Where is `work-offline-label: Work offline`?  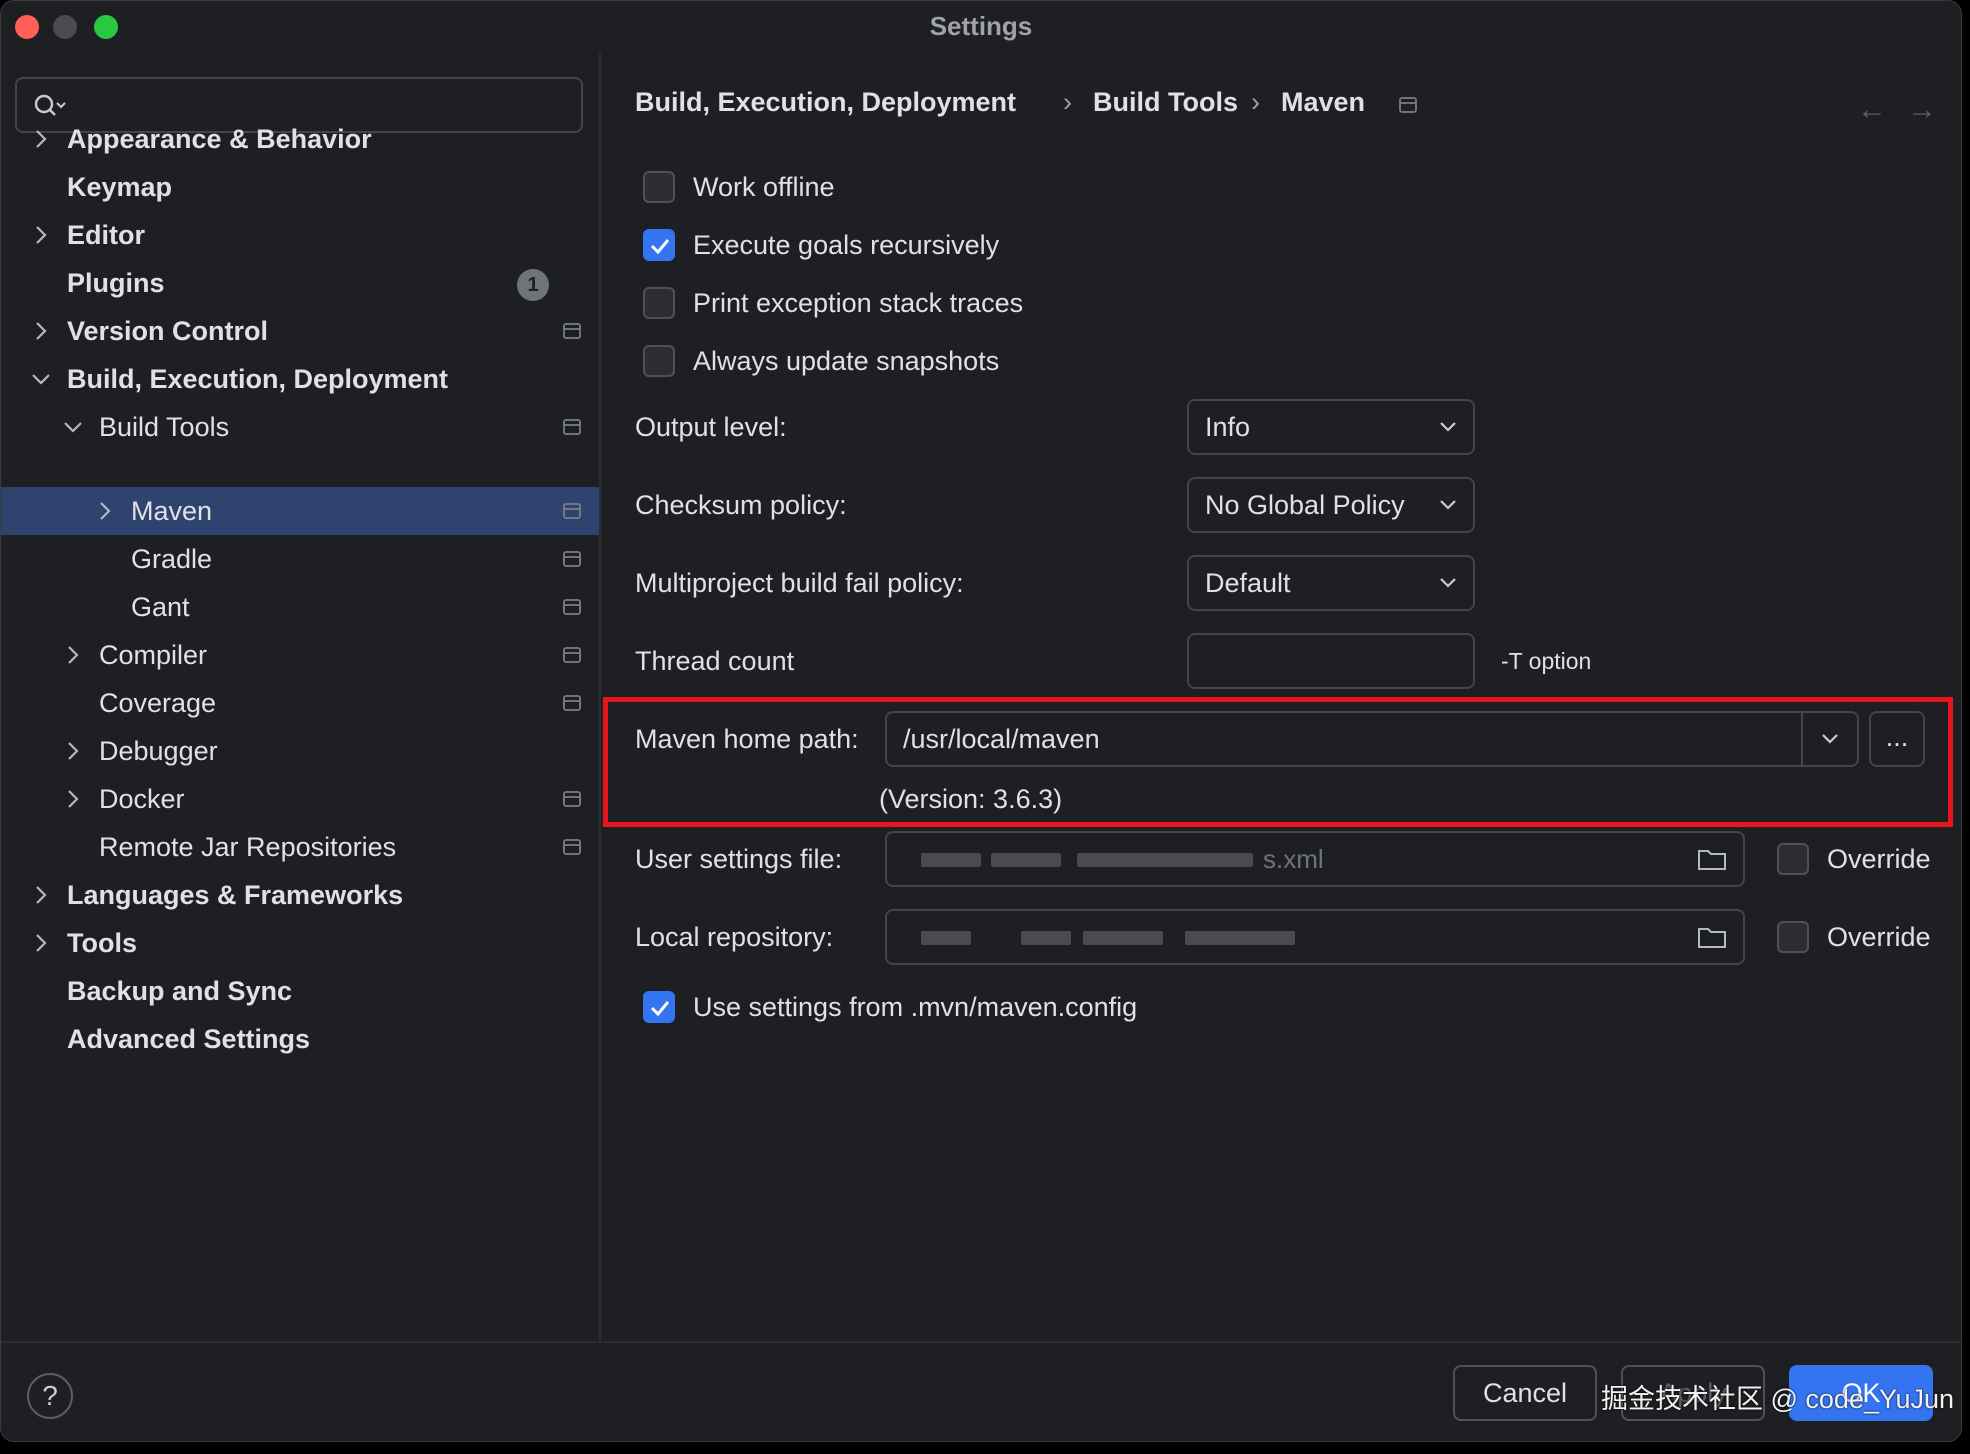 work-offline-label: Work offline is located at coordinates (764, 187).